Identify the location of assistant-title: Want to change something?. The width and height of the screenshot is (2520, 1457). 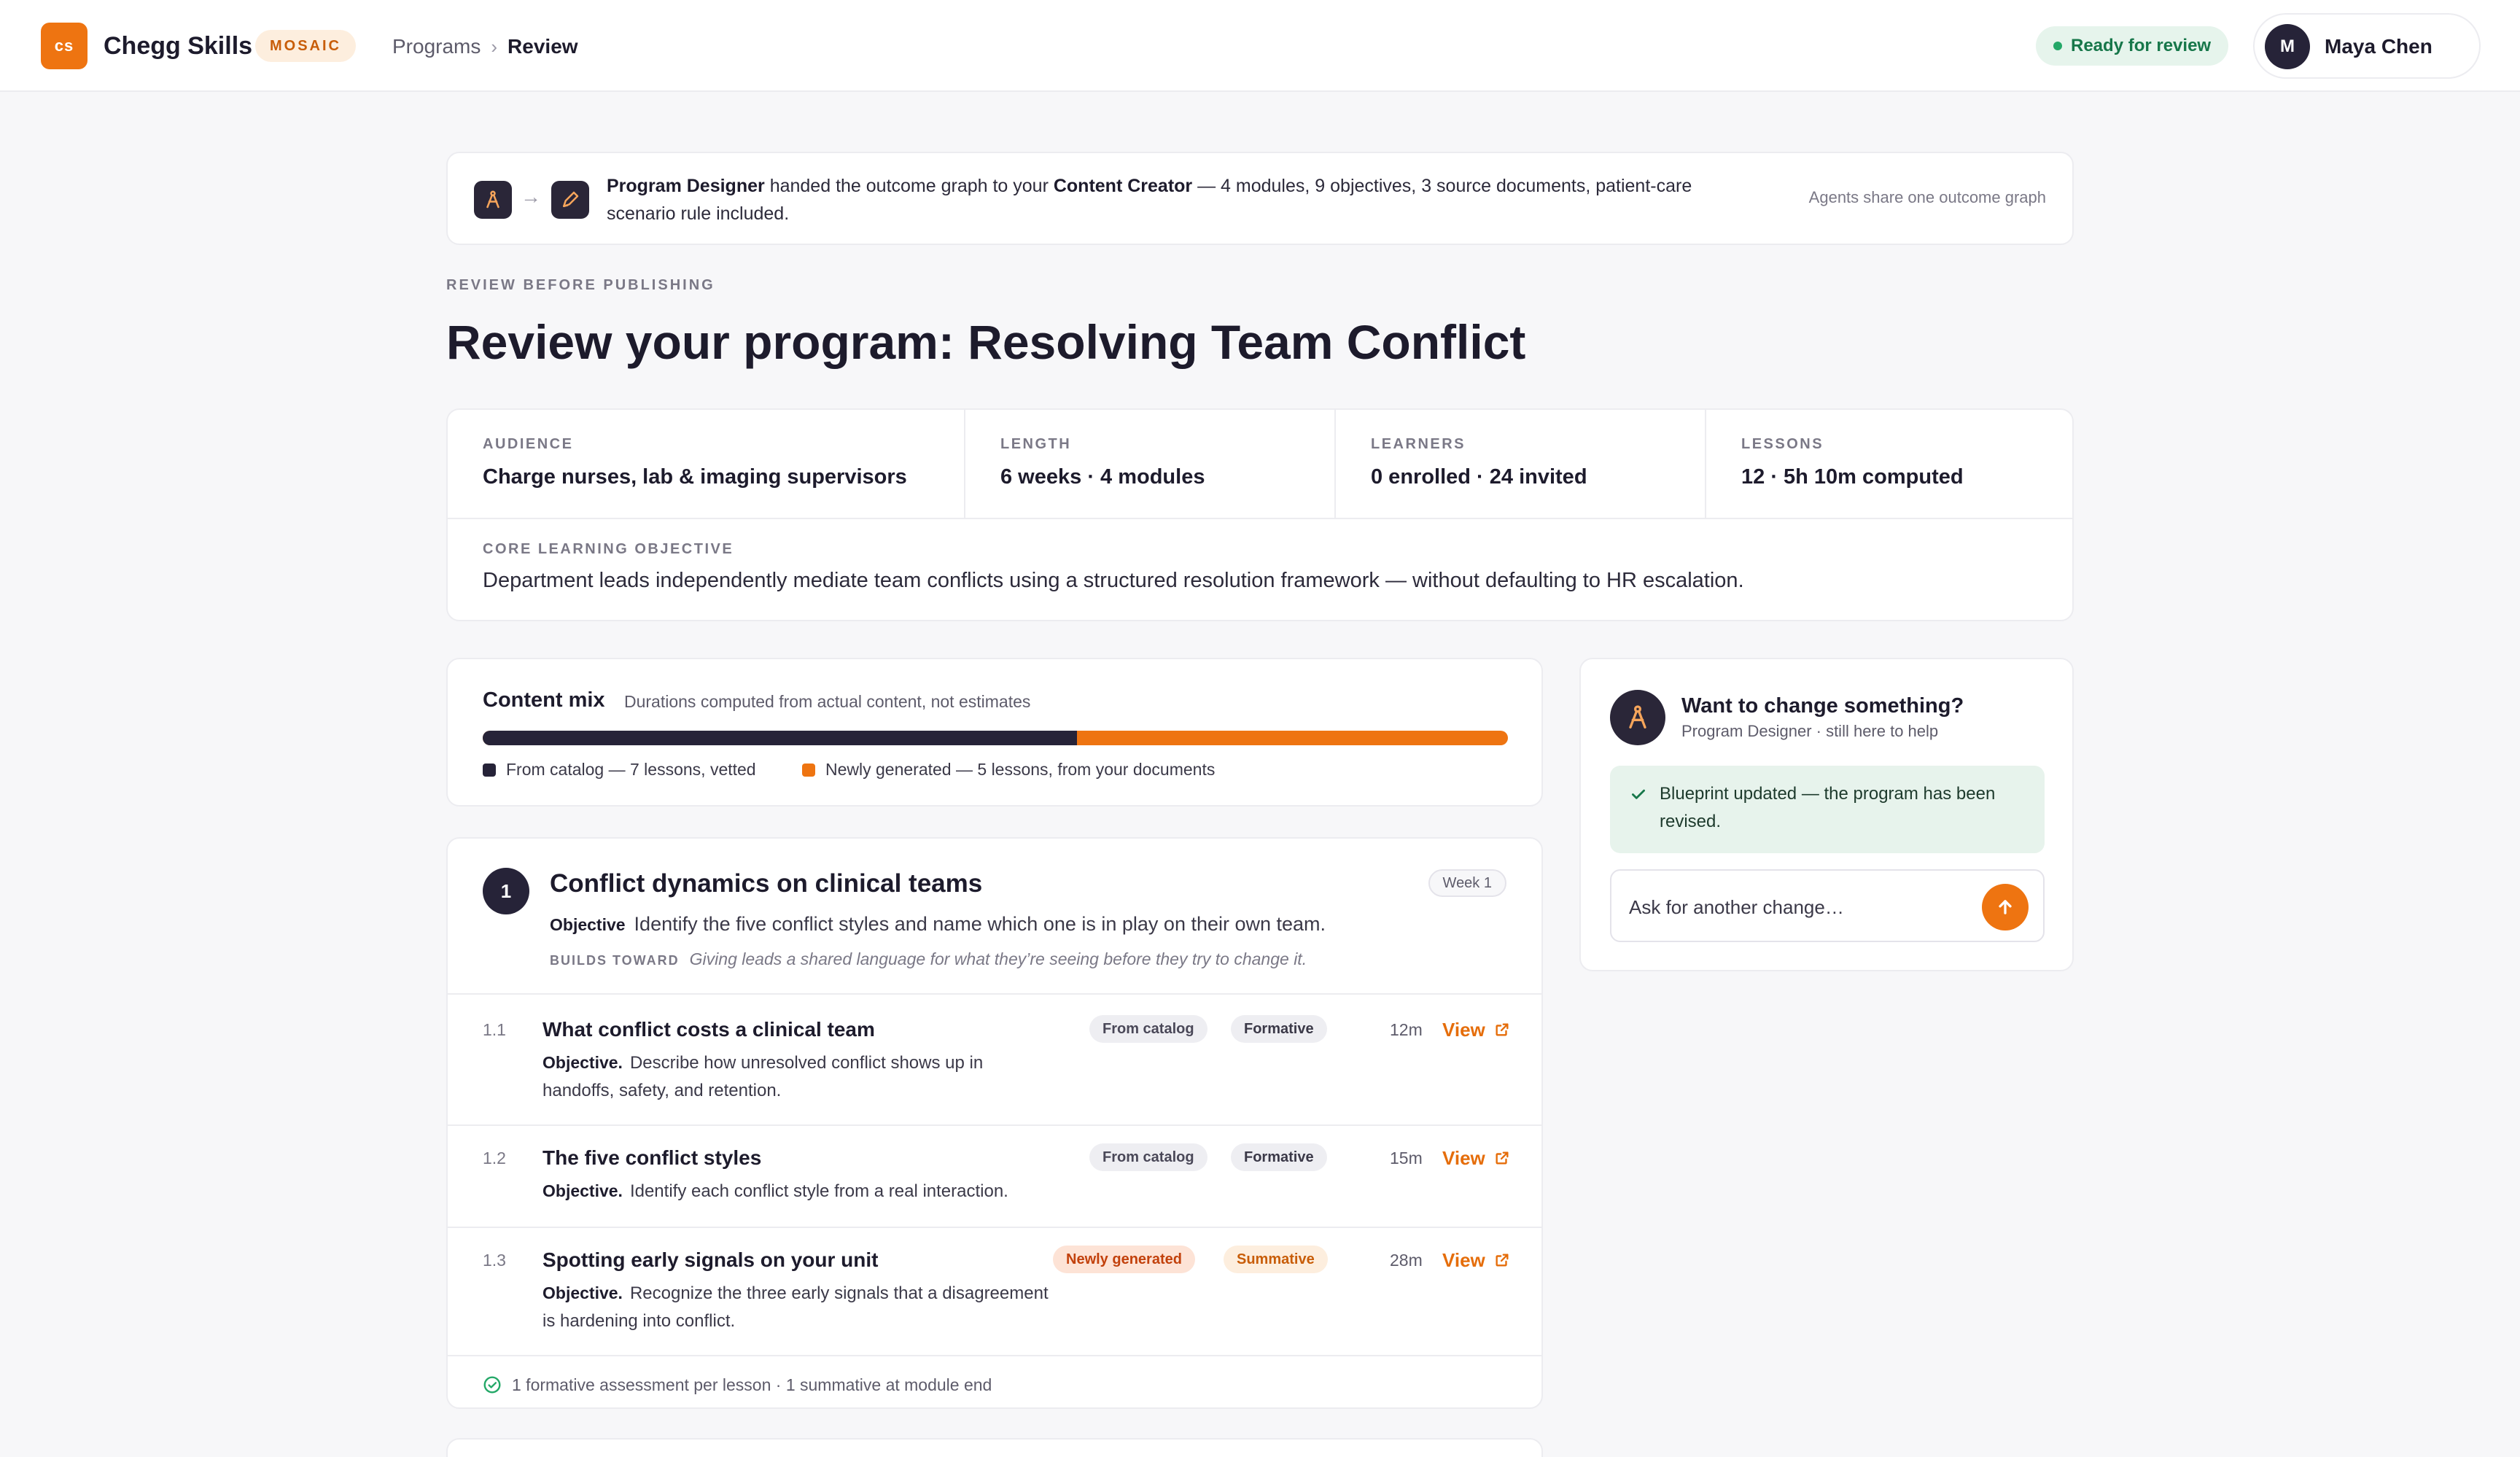
(1822, 706).